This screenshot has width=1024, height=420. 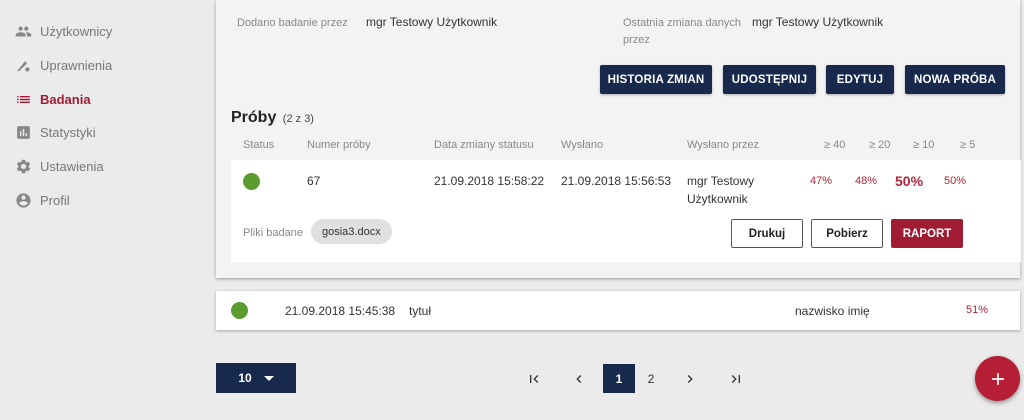 I want to click on attempt-number: 67, so click(x=314, y=181).